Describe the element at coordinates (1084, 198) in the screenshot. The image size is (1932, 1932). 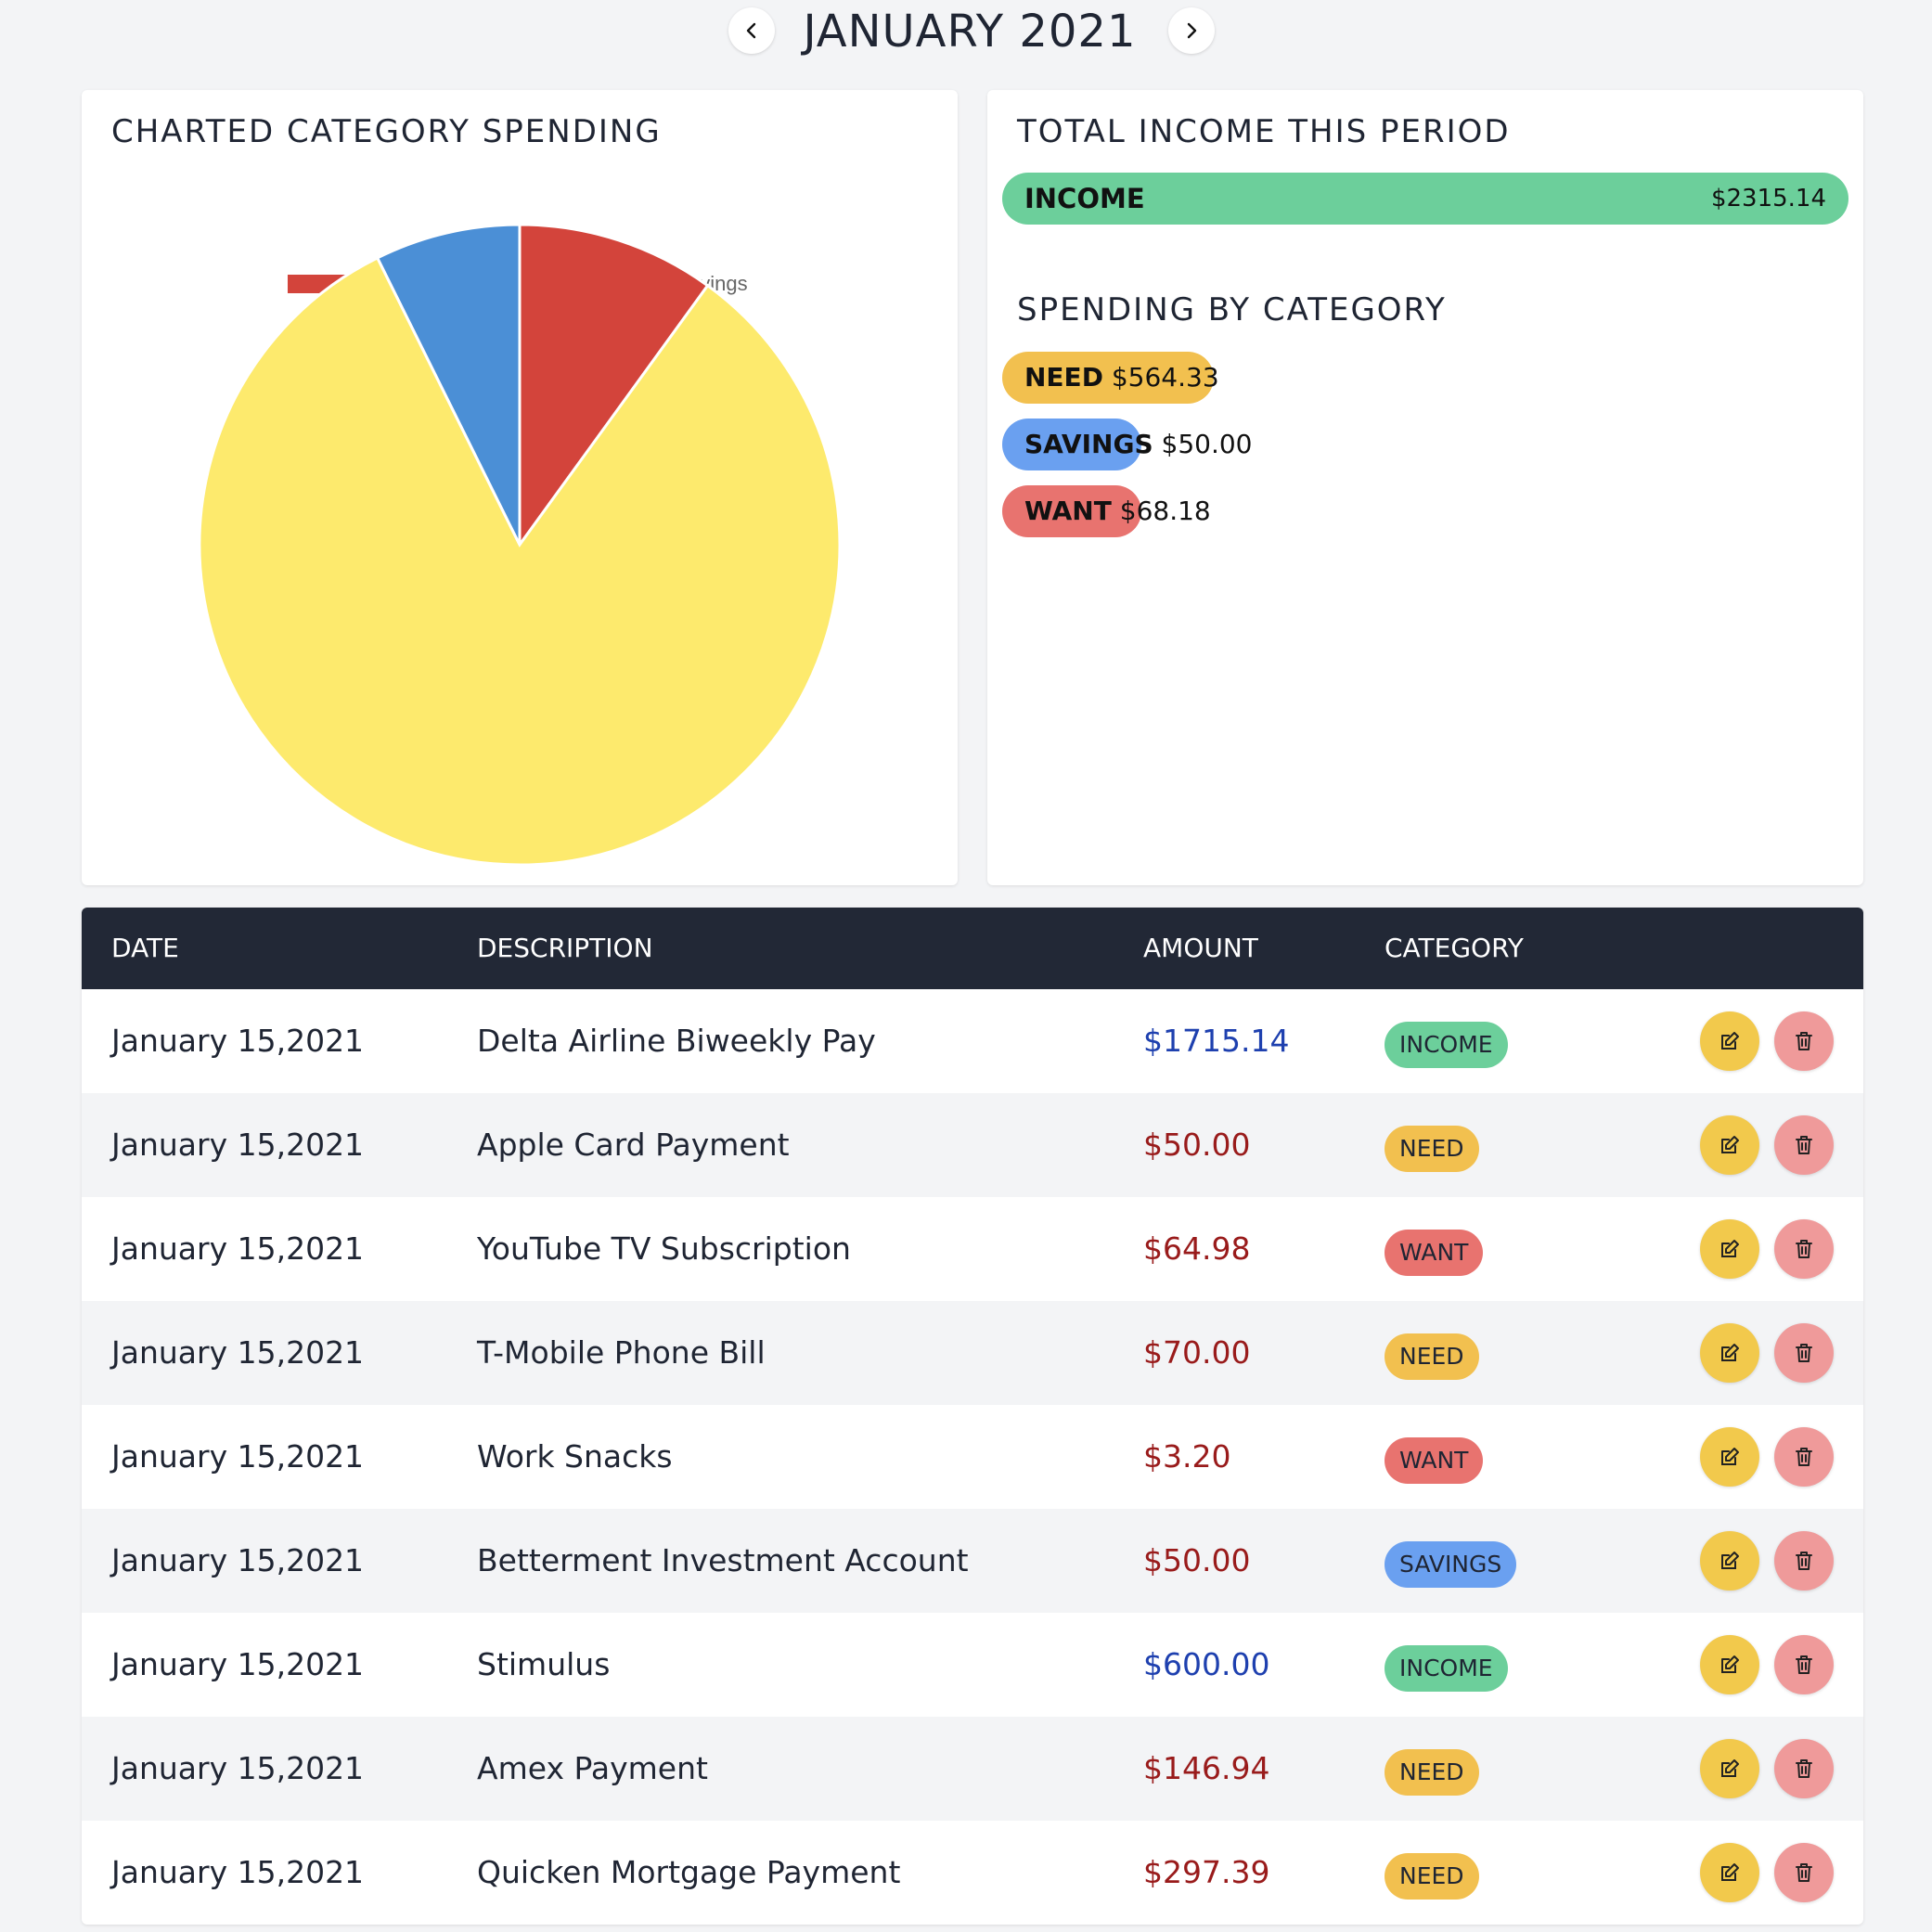
I see `income-label: INCOME` at that location.